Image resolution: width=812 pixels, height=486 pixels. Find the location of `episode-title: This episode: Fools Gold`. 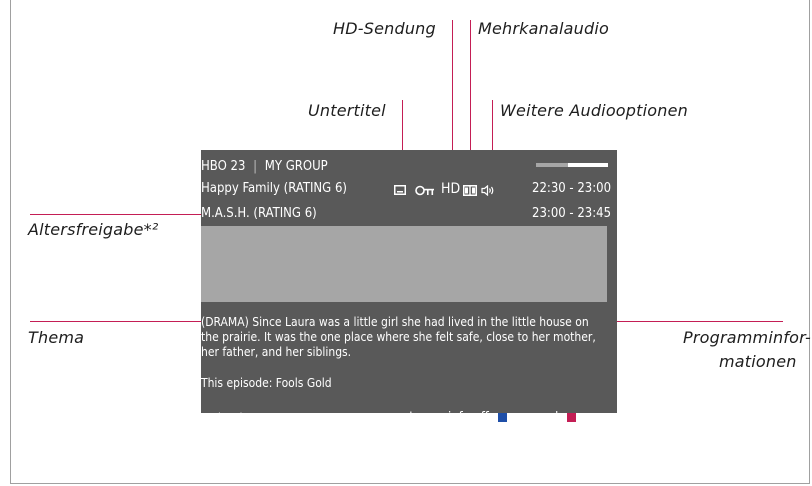

episode-title: This episode: Fools Gold is located at coordinates (266, 383).